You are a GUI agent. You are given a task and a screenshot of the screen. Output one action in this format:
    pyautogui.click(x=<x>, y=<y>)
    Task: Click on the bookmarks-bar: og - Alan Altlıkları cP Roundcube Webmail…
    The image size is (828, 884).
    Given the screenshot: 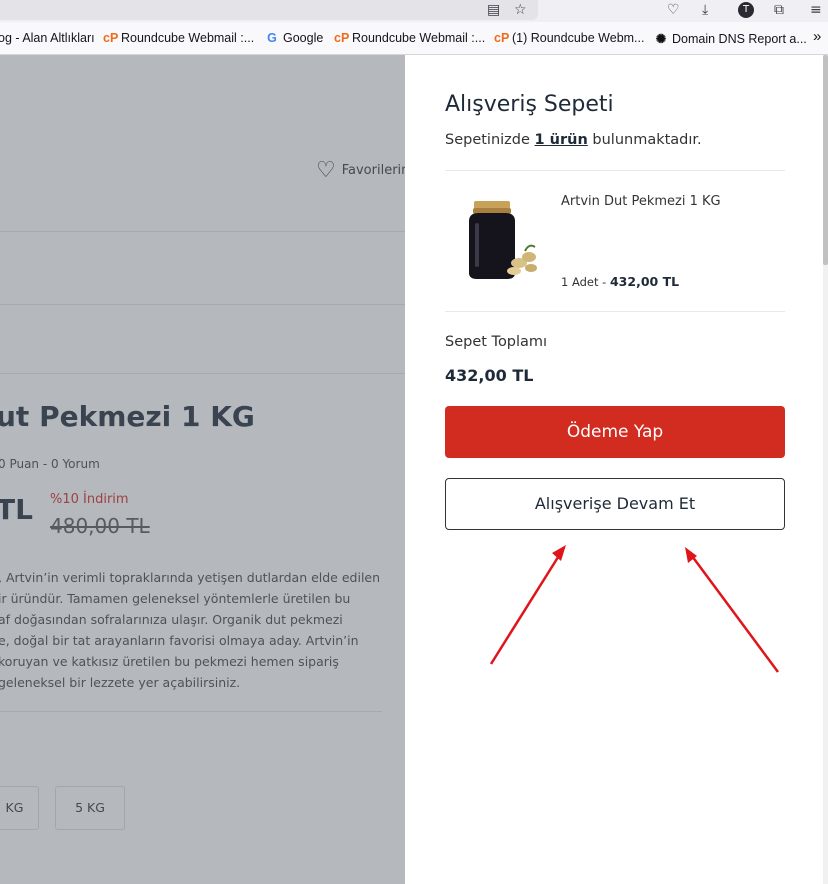 What is the action you would take?
    pyautogui.click(x=414, y=38)
    